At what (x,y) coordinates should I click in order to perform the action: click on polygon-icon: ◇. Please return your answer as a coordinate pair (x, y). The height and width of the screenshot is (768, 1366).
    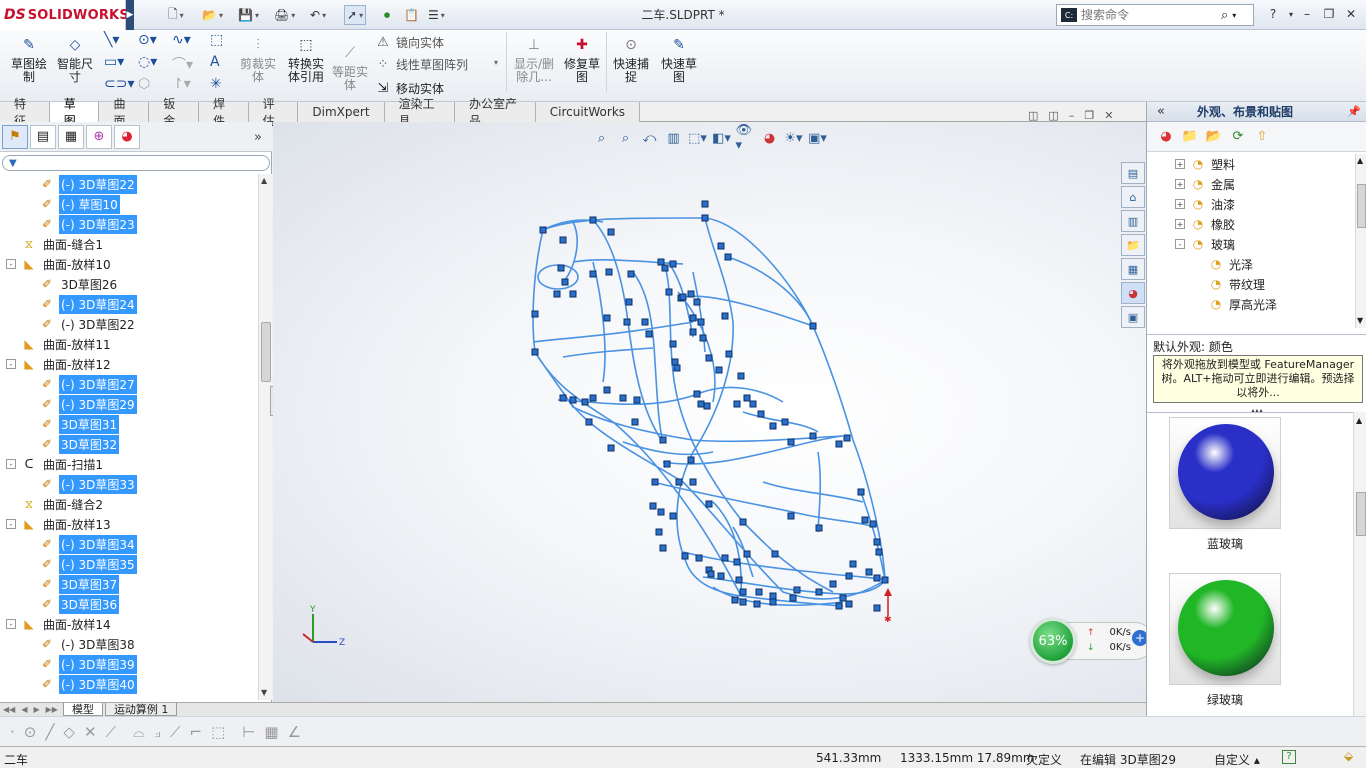
    Looking at the image, I should click on (69, 732).